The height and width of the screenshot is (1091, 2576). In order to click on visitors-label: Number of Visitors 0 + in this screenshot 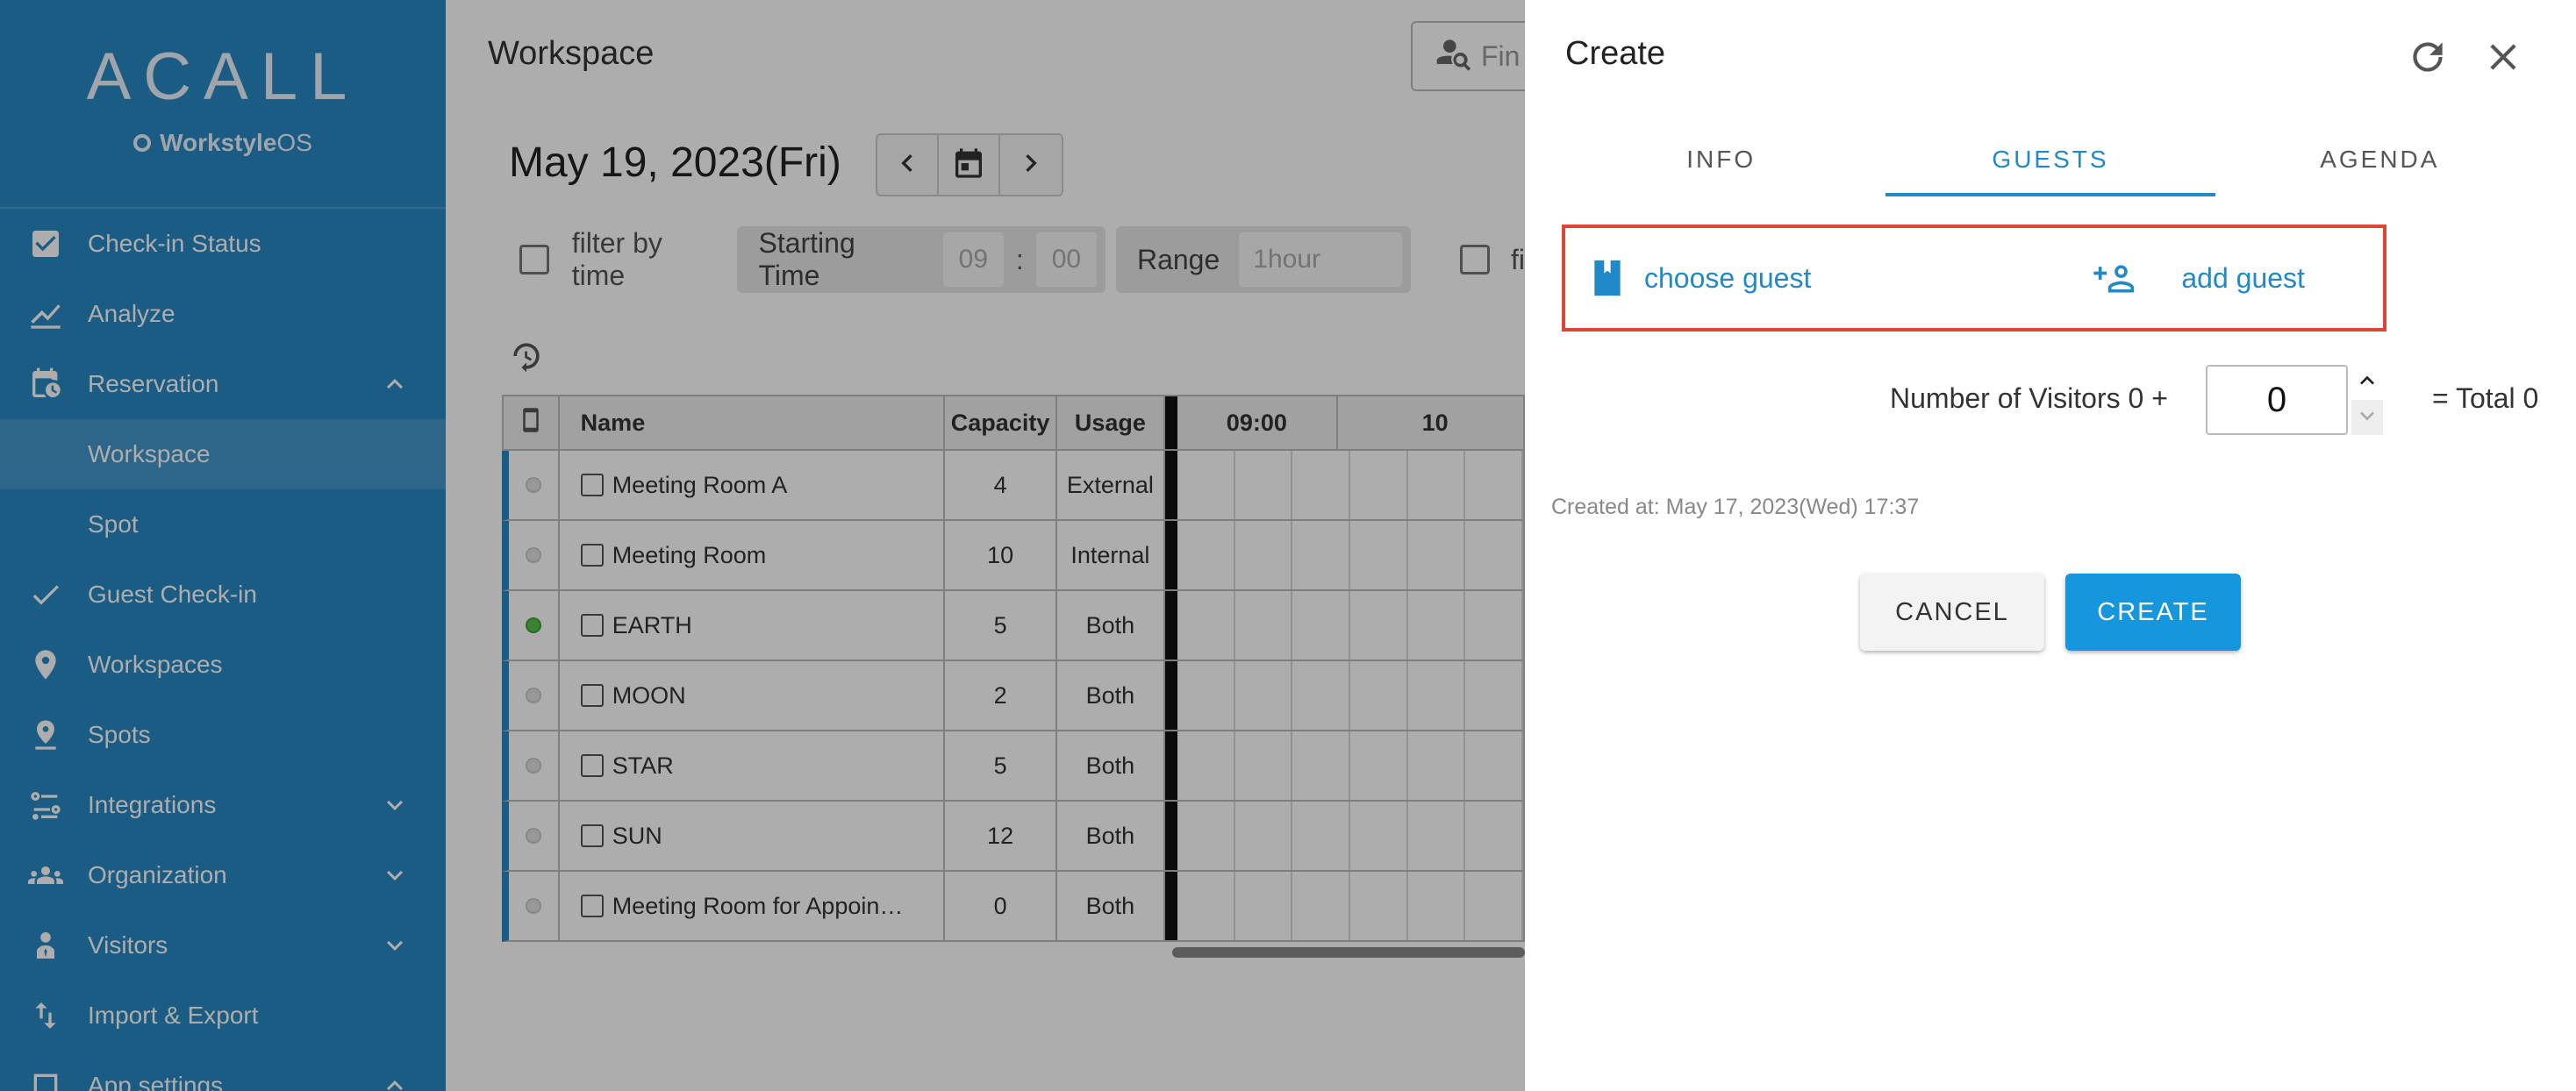, I will do `click(2029, 398)`.